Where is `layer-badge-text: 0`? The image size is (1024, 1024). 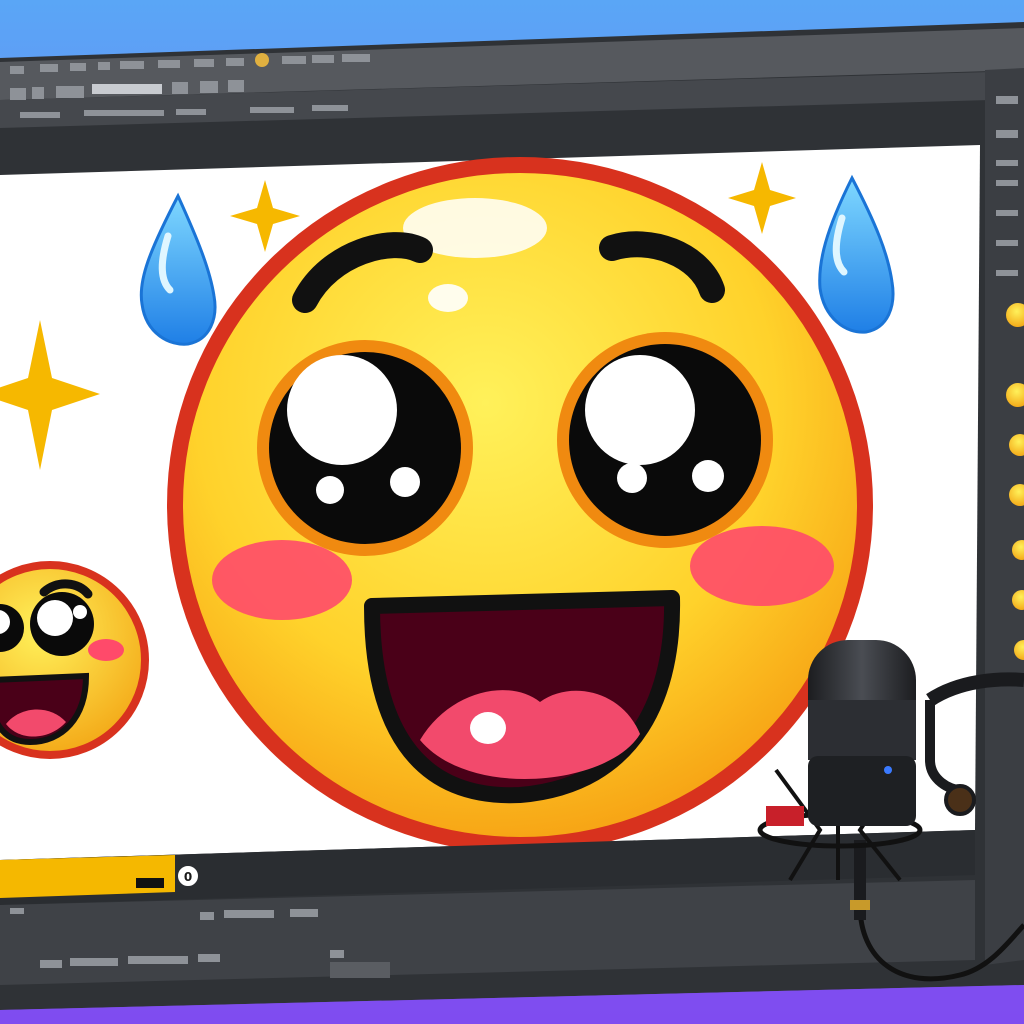 layer-badge-text: 0 is located at coordinates (188, 877).